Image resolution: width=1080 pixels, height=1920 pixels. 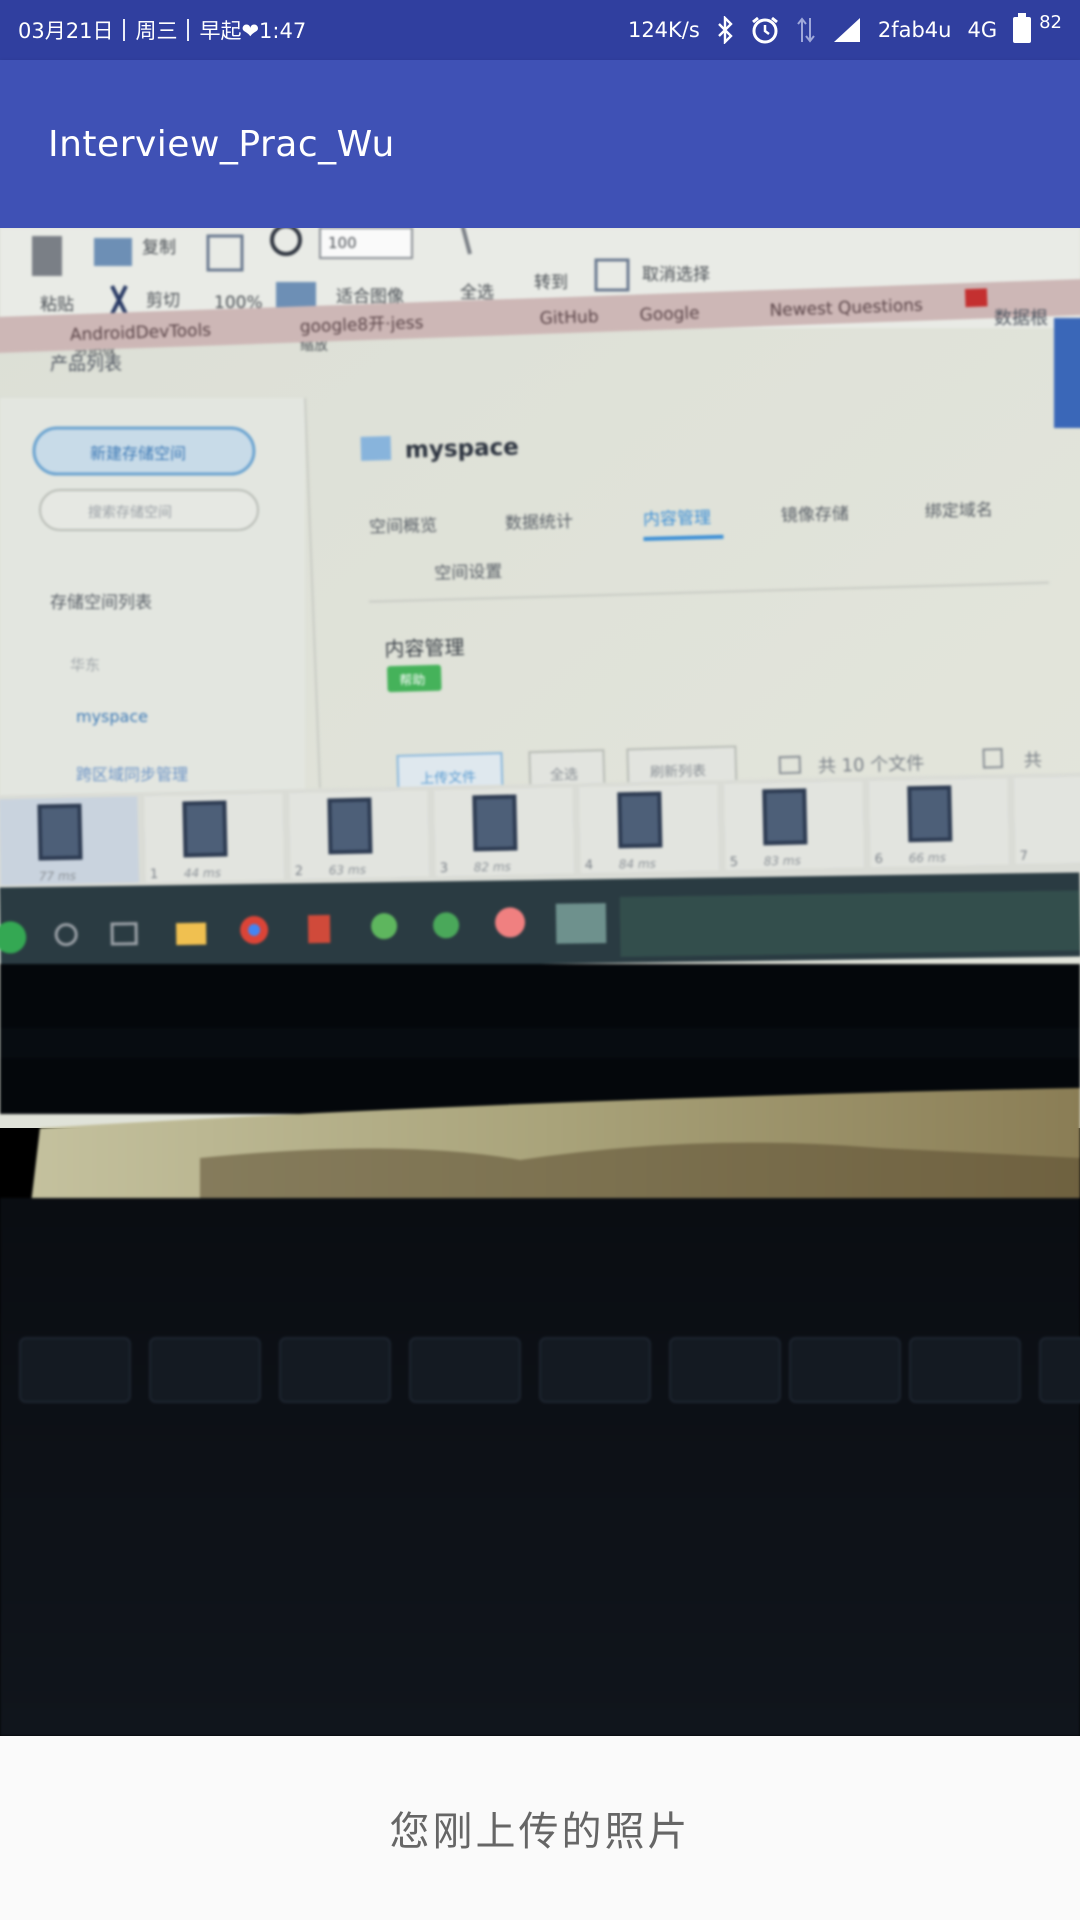 I want to click on battery-indicator: 82, so click(x=1037, y=27).